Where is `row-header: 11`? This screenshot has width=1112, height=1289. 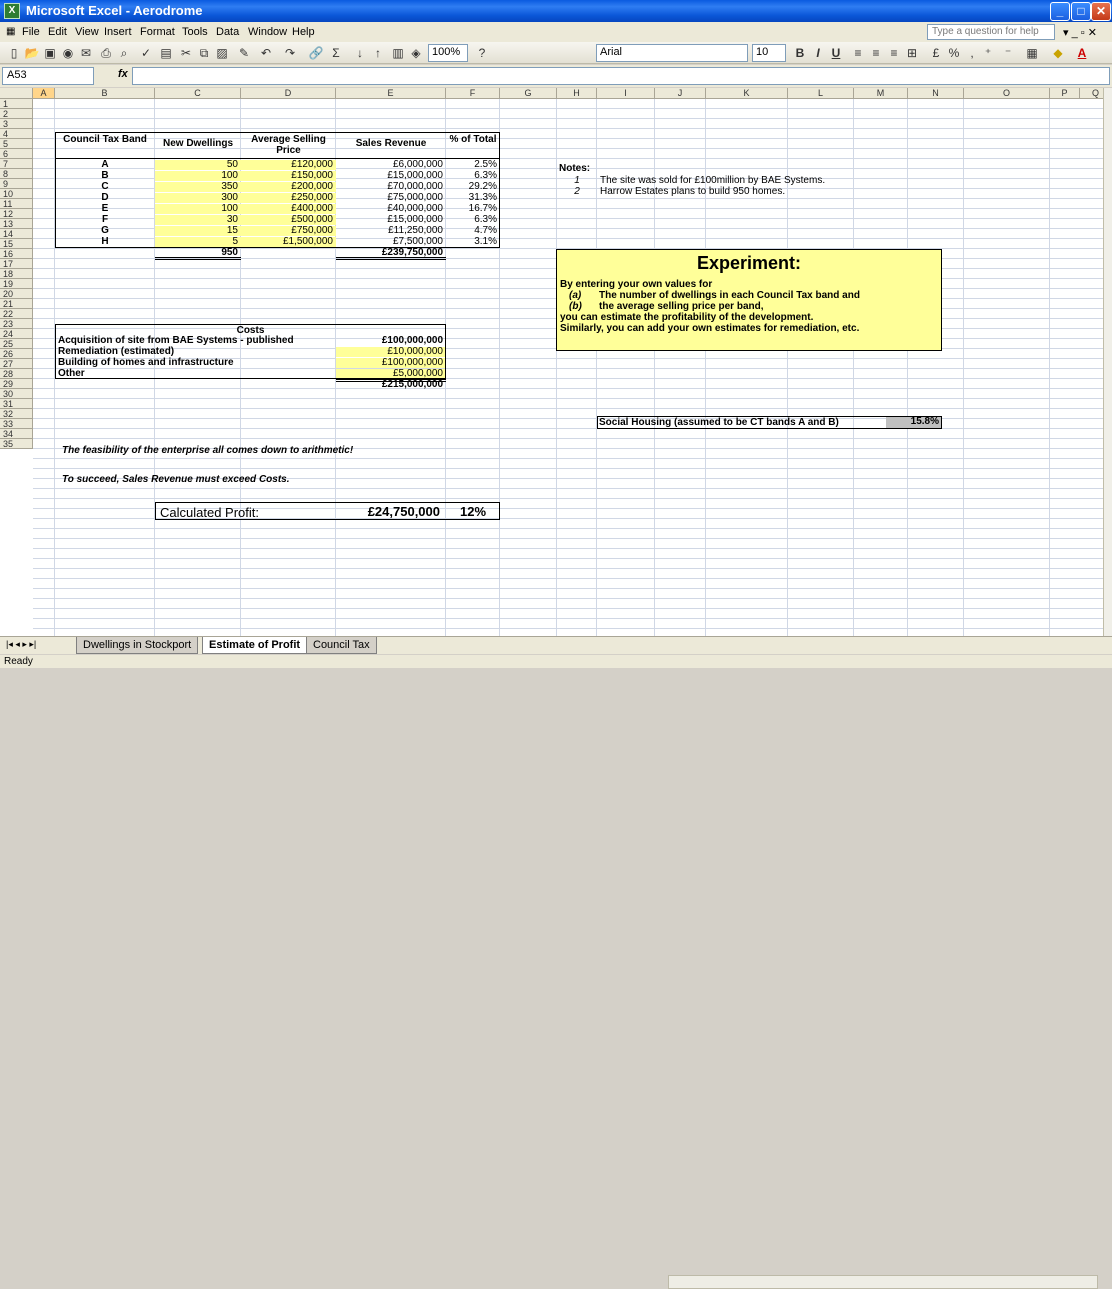 row-header: 11 is located at coordinates (16, 204).